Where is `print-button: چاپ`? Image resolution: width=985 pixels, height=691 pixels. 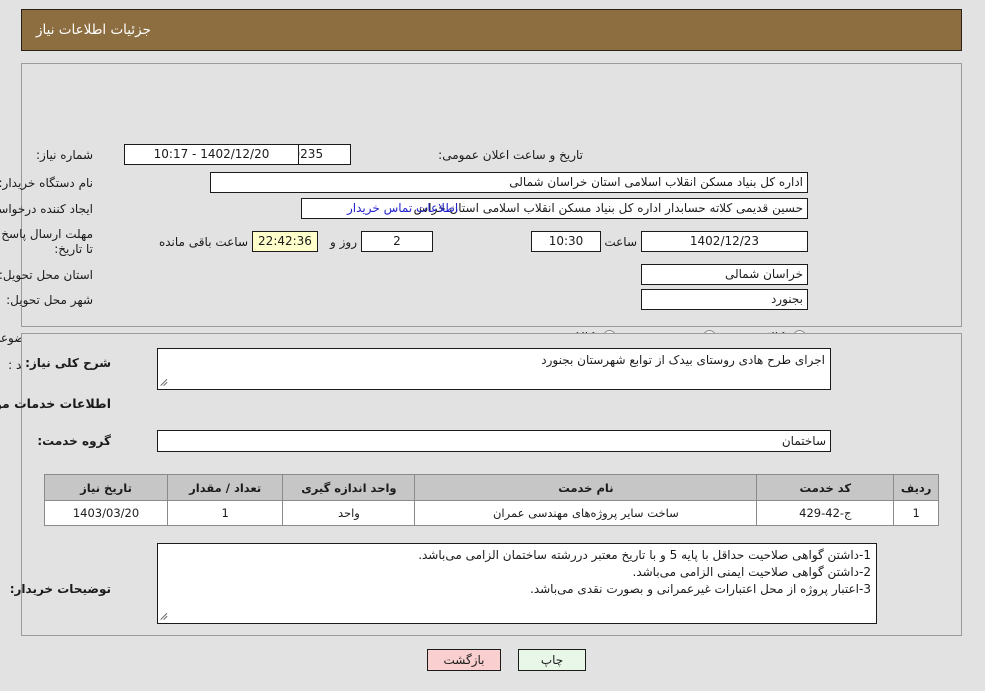 print-button: چاپ is located at coordinates (553, 660).